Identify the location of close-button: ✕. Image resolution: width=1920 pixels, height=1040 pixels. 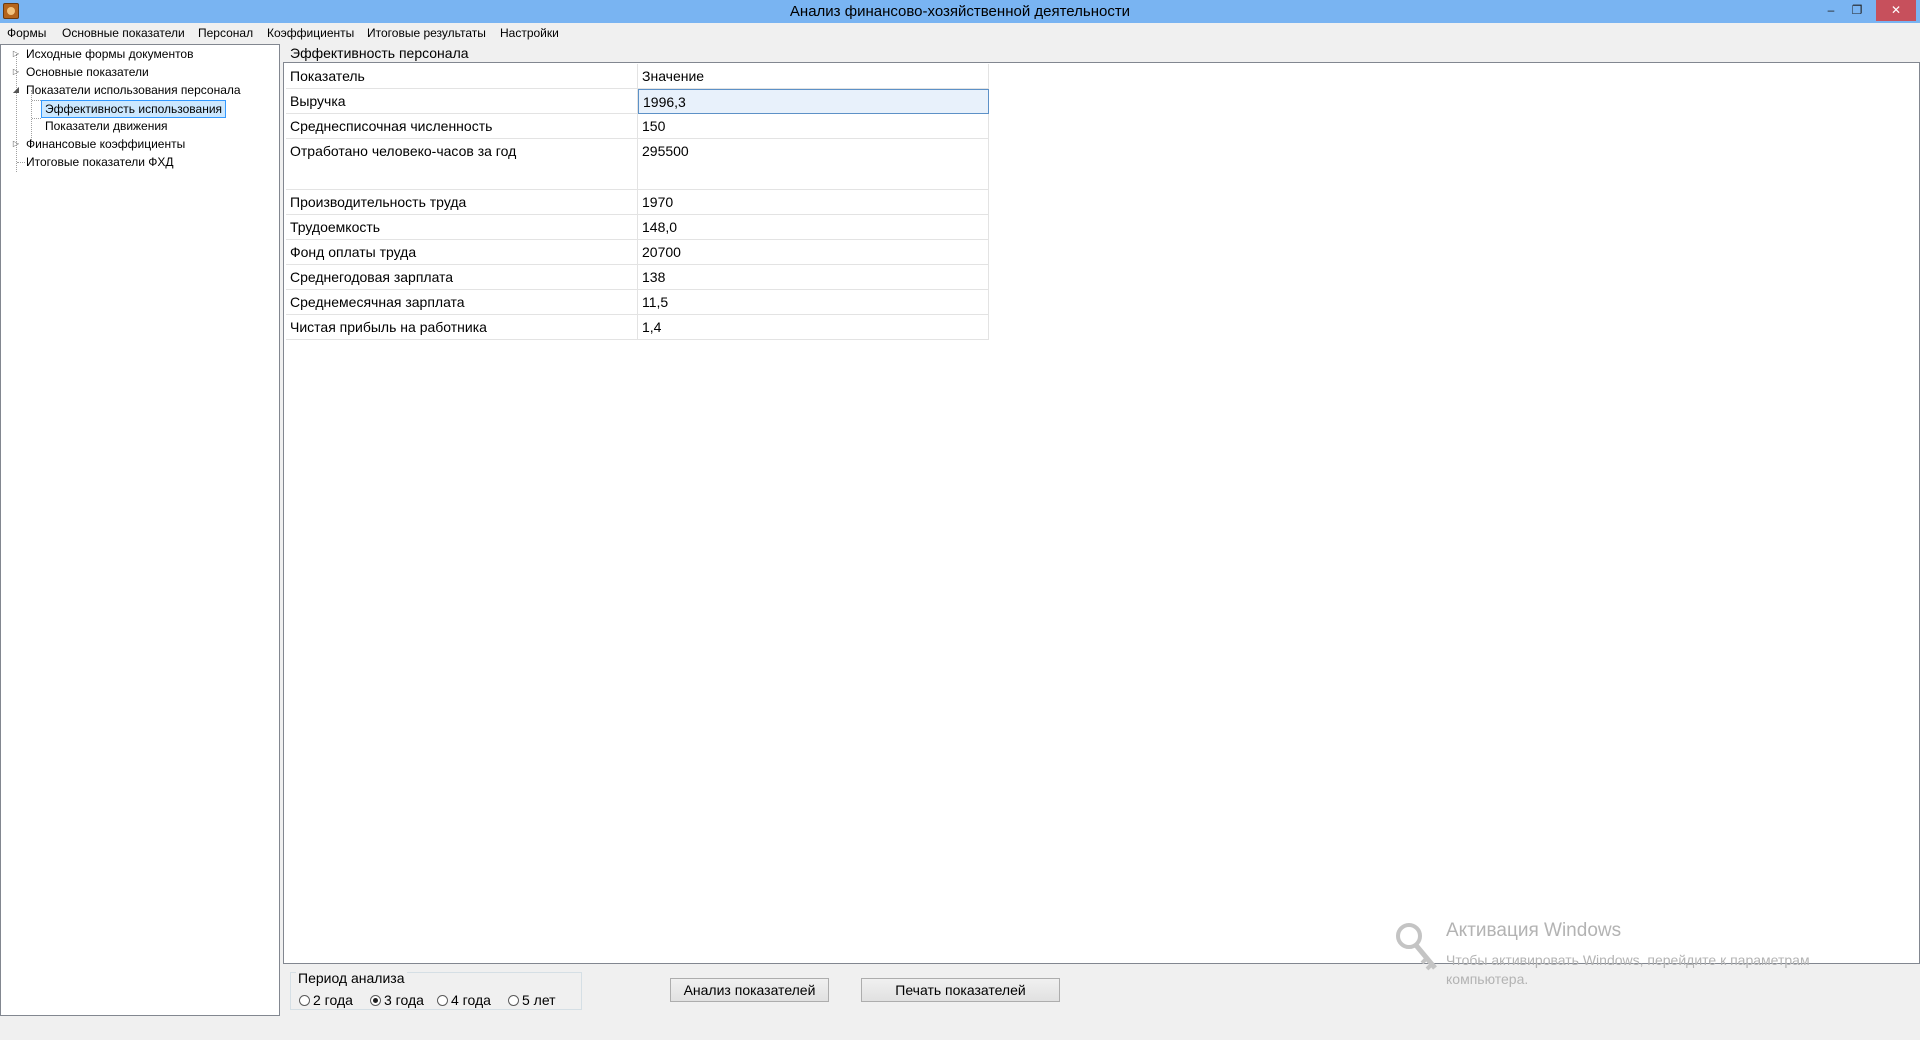
(1896, 10).